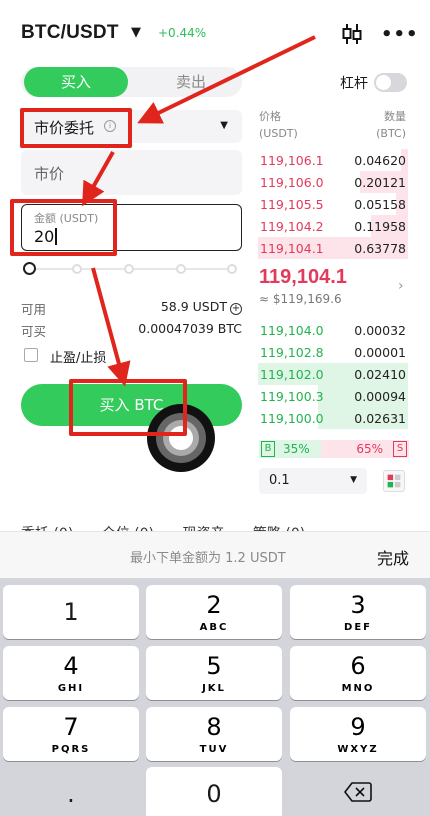 This screenshot has height=816, width=430. What do you see at coordinates (358, 688) in the screenshot?
I see `key-6-letters: MNO` at bounding box center [358, 688].